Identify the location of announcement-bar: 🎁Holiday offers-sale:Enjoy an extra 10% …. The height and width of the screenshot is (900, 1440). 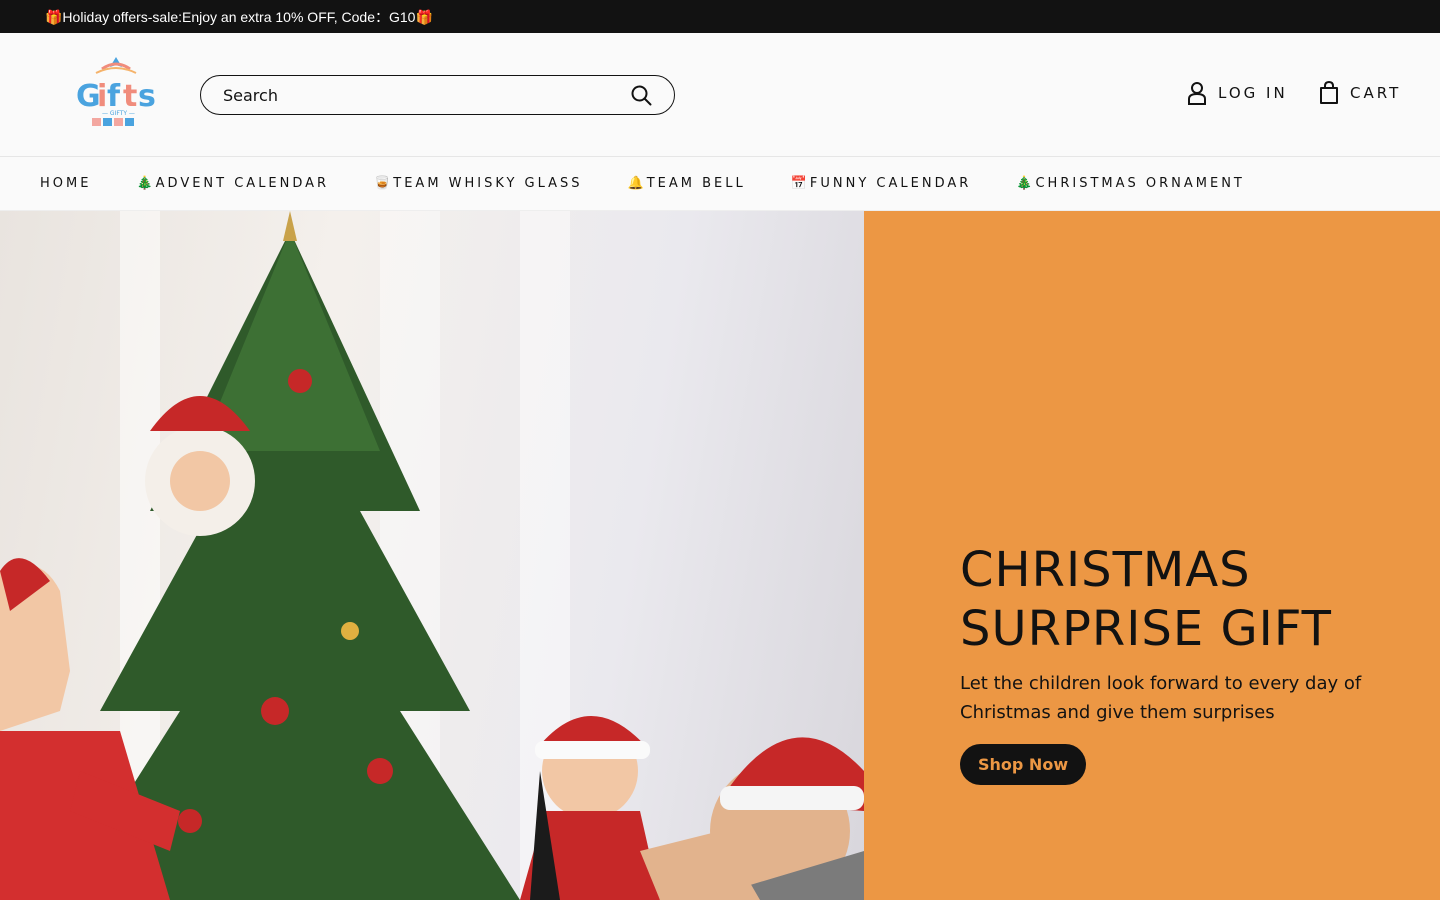
(720, 16).